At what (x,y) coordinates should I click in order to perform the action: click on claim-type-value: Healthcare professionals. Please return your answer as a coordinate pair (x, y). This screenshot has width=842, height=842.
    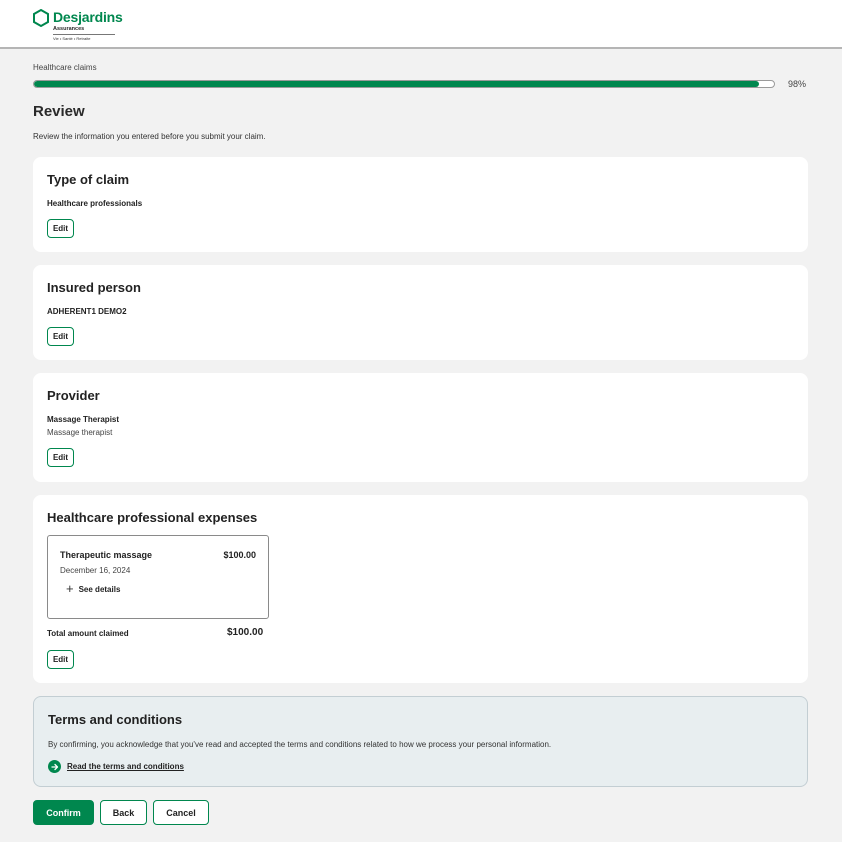
    Looking at the image, I should click on (95, 203).